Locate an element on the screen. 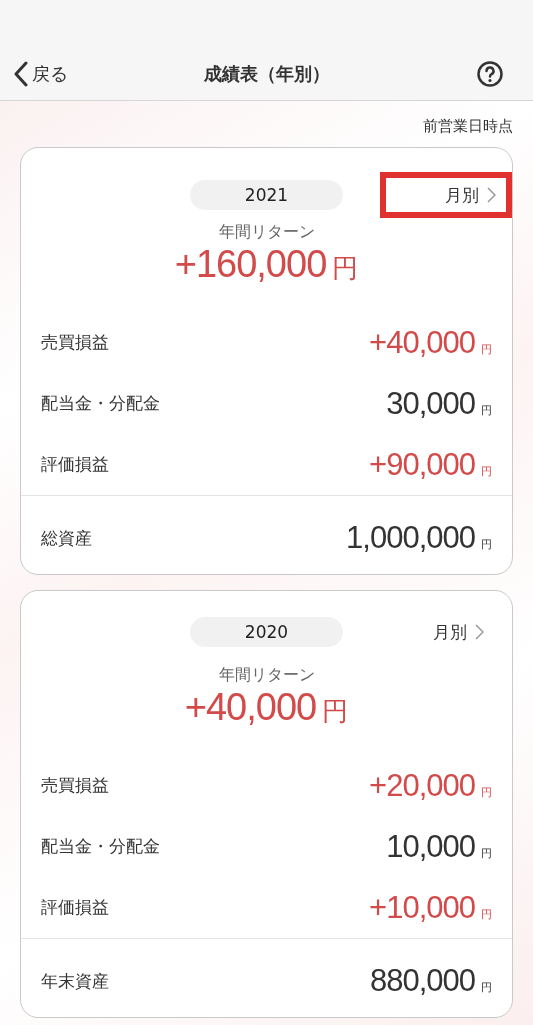 This screenshot has width=533, height=1025. year-label: 2020 is located at coordinates (266, 632).